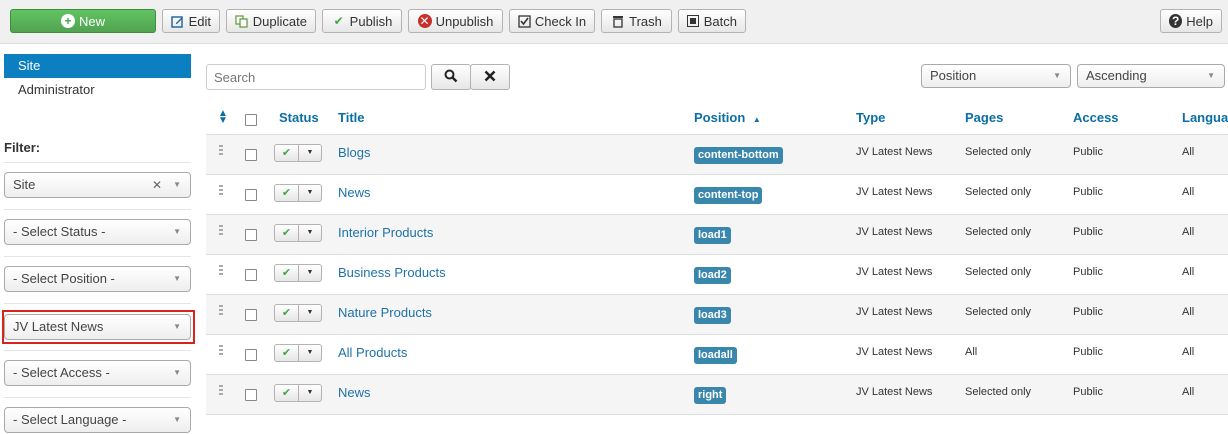 This screenshot has height=434, width=1228. I want to click on select-all-checkbox, so click(251, 120).